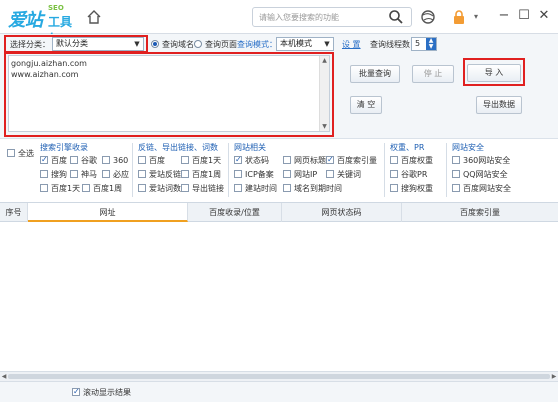 The height and width of the screenshot is (402, 558). I want to click on col-index: 序号, so click(14, 212).